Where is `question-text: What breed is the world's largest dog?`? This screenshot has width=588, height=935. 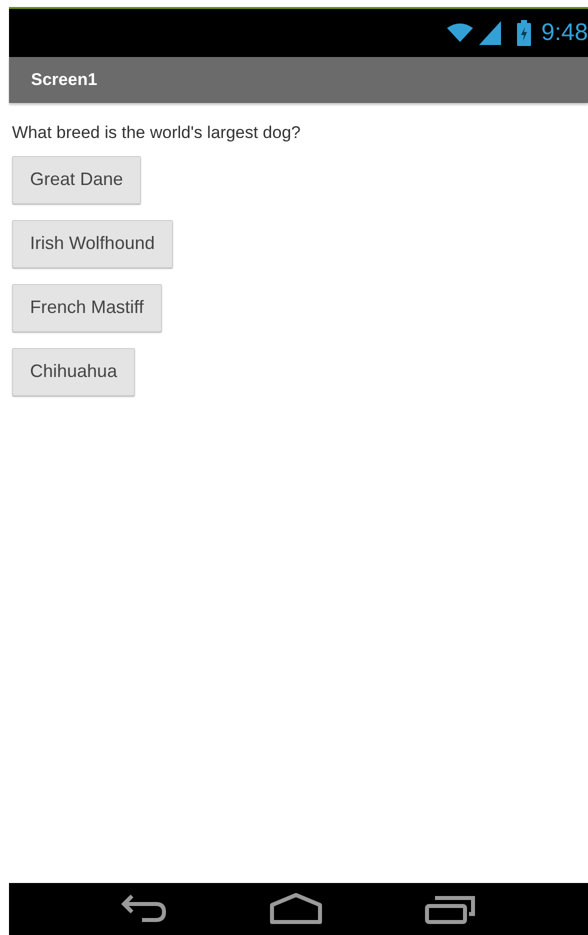
question-text: What breed is the world's largest dog? is located at coordinates (156, 133).